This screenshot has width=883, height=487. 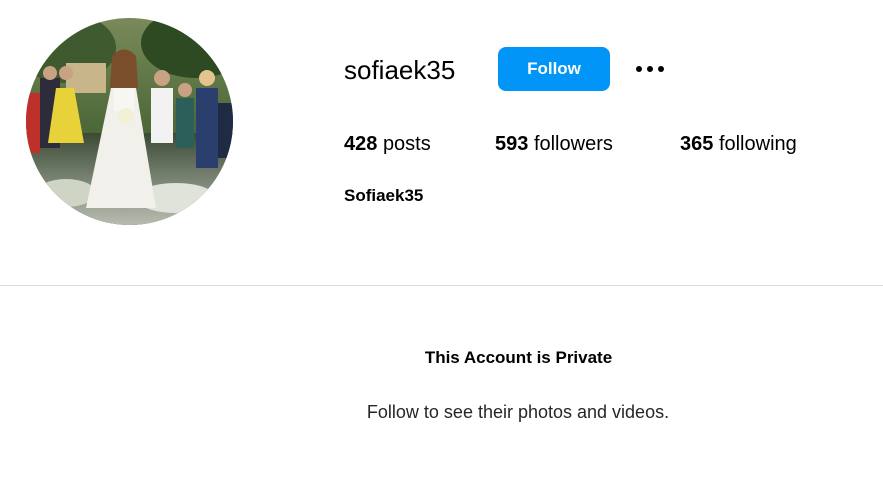 What do you see at coordinates (406, 144) in the screenshot?
I see `posts-label: posts` at bounding box center [406, 144].